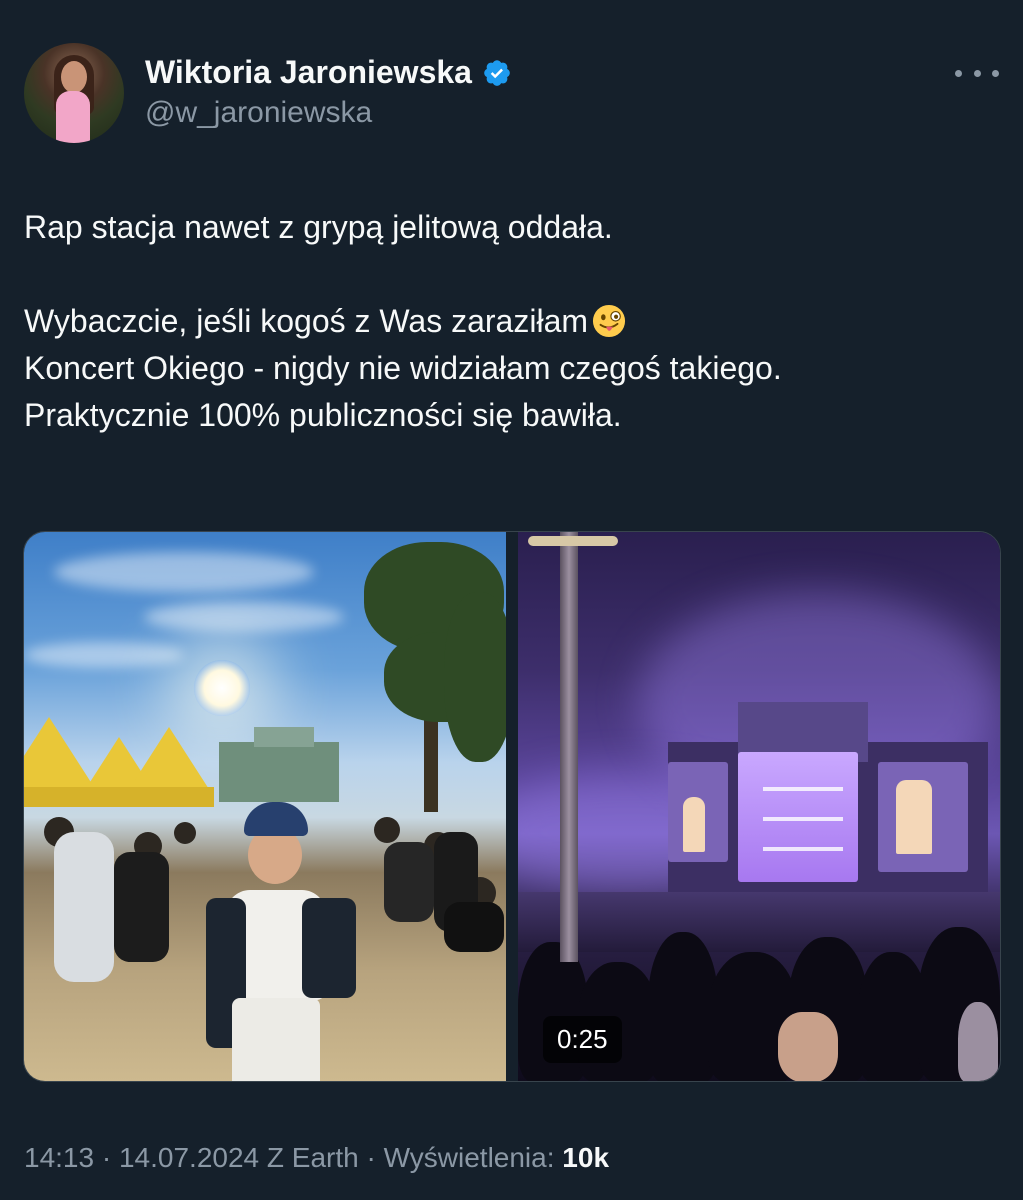 Image resolution: width=1023 pixels, height=1200 pixels. I want to click on person, so click(281, 941).